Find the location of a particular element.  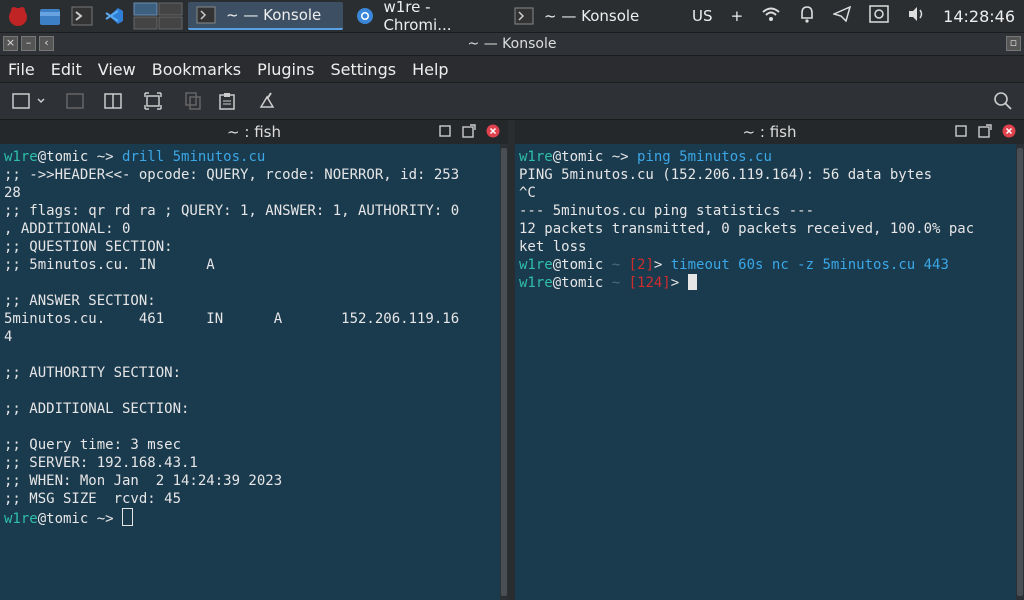

terminal-line: 4 is located at coordinates (256, 337).